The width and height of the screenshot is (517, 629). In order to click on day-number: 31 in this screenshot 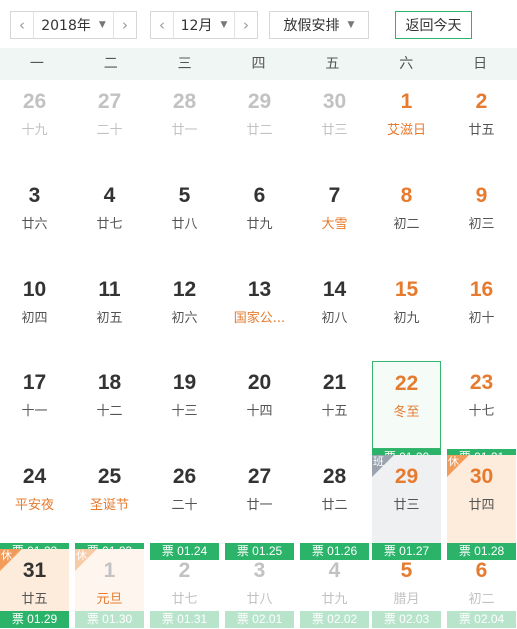, I will do `click(34, 570)`.